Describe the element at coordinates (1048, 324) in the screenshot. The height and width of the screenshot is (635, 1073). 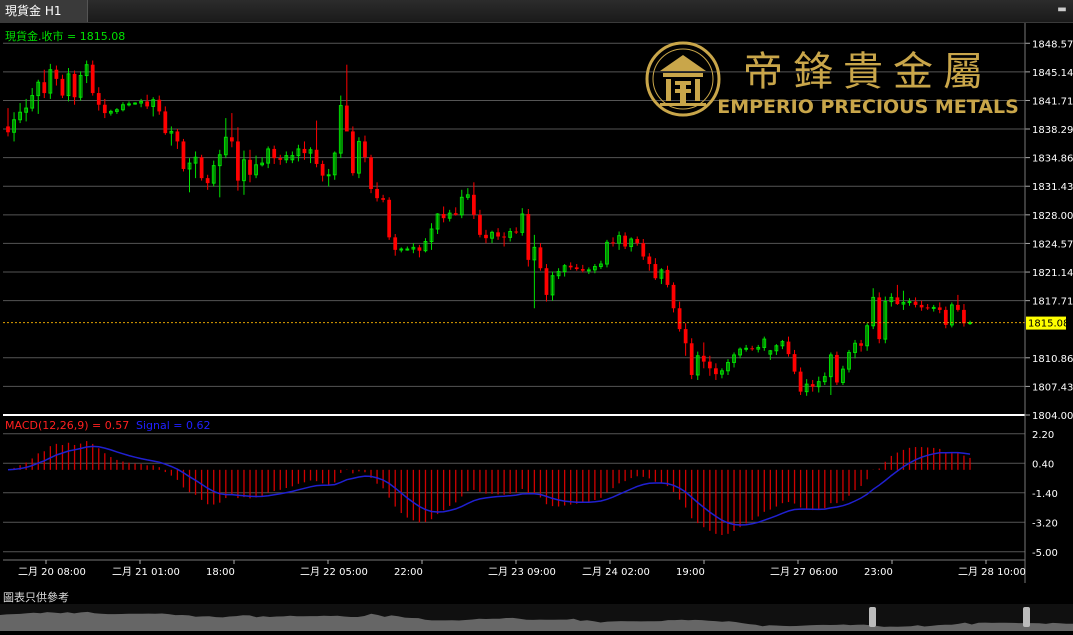
I see `last-price-label: 1815.08` at that location.